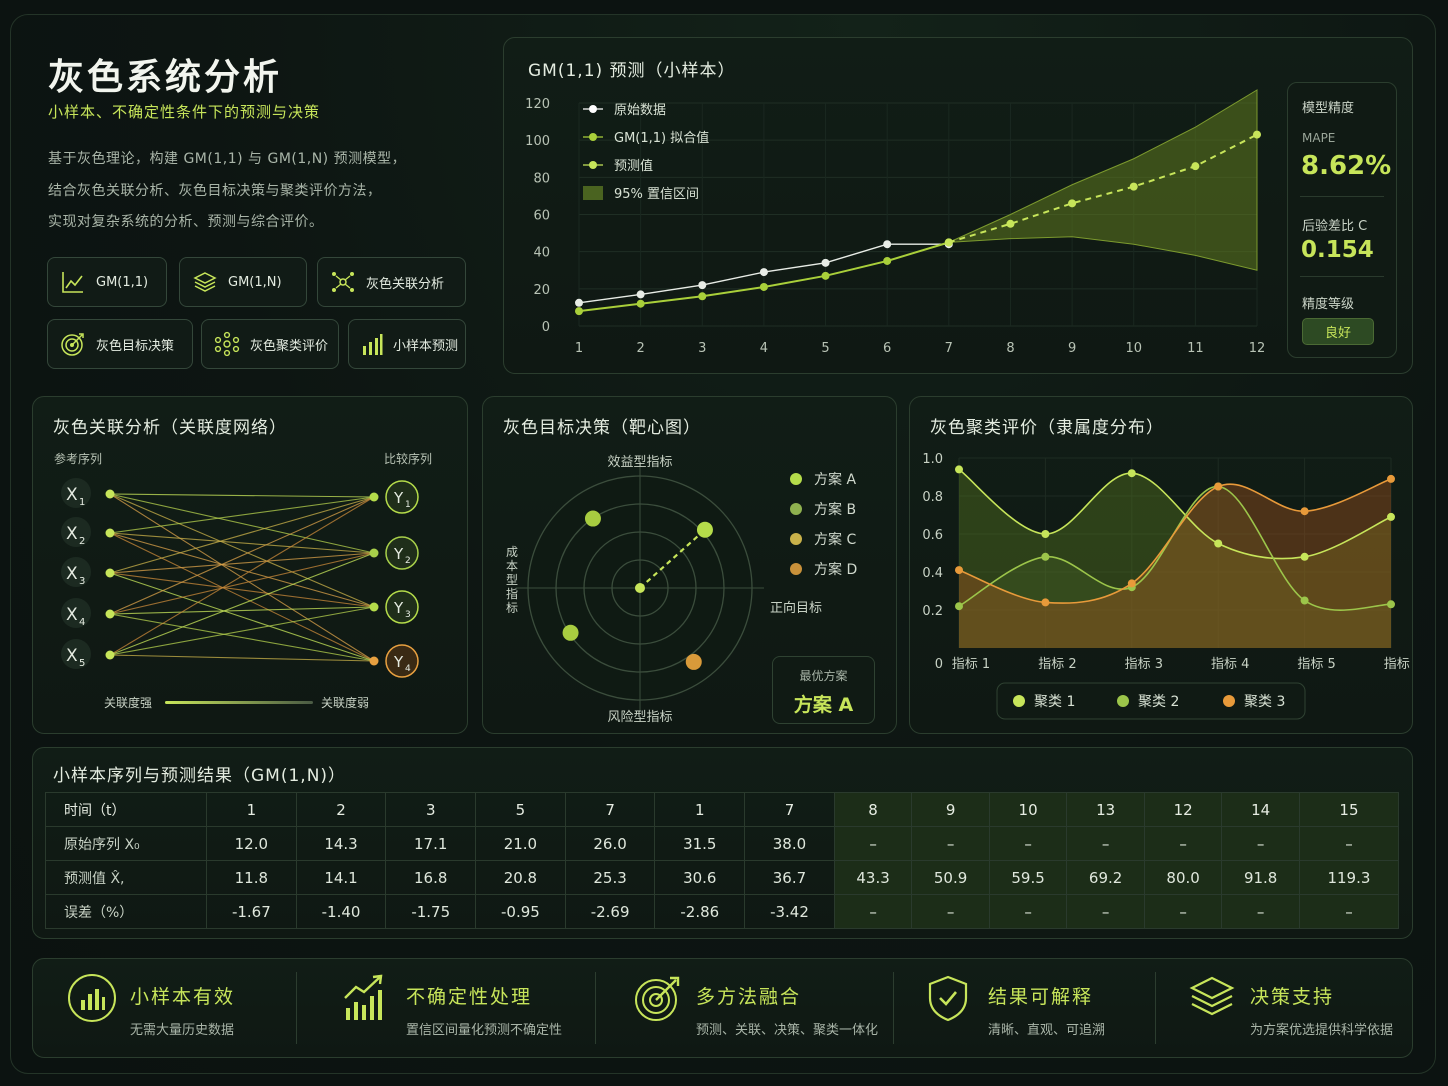 The width and height of the screenshot is (1448, 1086). What do you see at coordinates (640, 110) in the screenshot?
I see `legend-label: 原始数据` at bounding box center [640, 110].